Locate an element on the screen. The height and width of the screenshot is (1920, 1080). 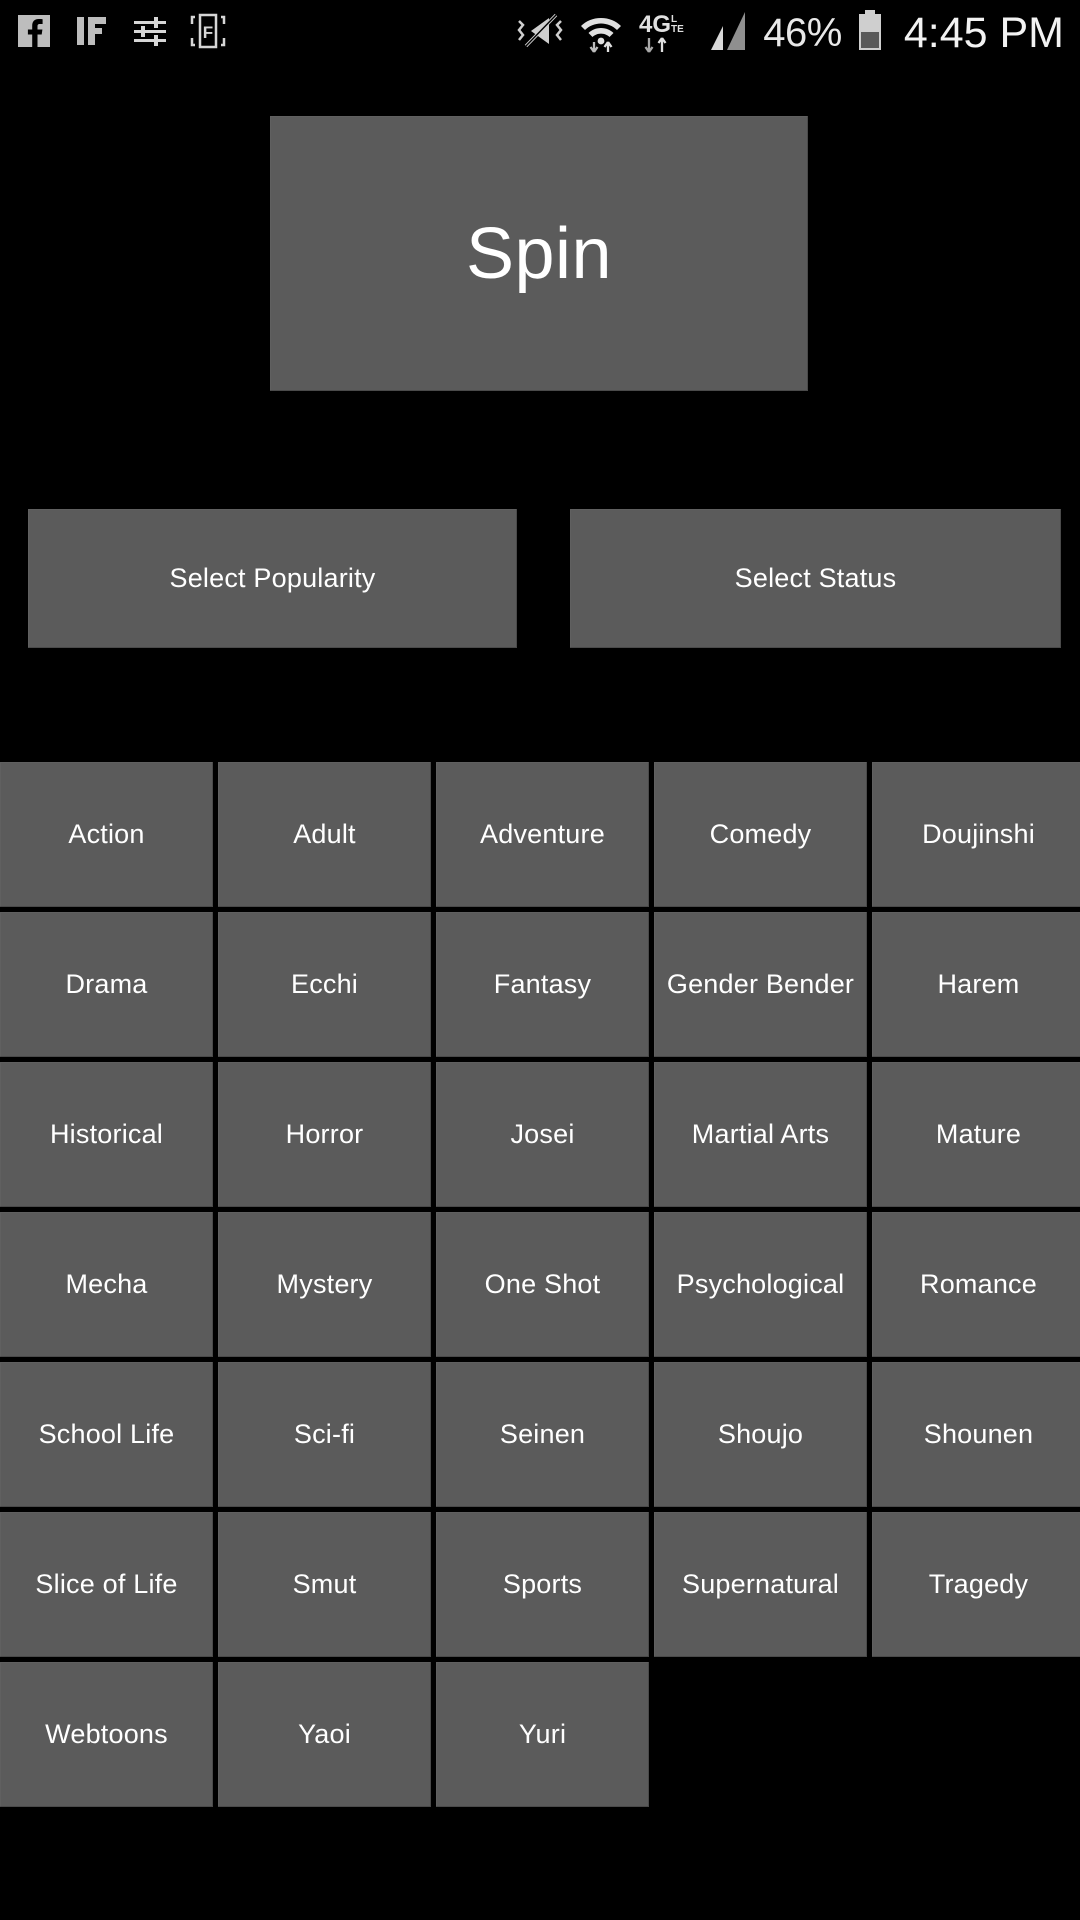
genre-tile: Doujinshi is located at coordinates (976, 834).